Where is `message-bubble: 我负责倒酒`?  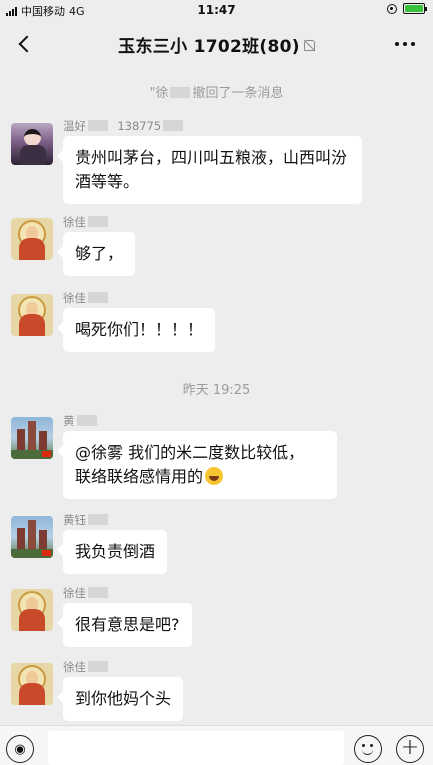 message-bubble: 我负责倒酒 is located at coordinates (112, 552).